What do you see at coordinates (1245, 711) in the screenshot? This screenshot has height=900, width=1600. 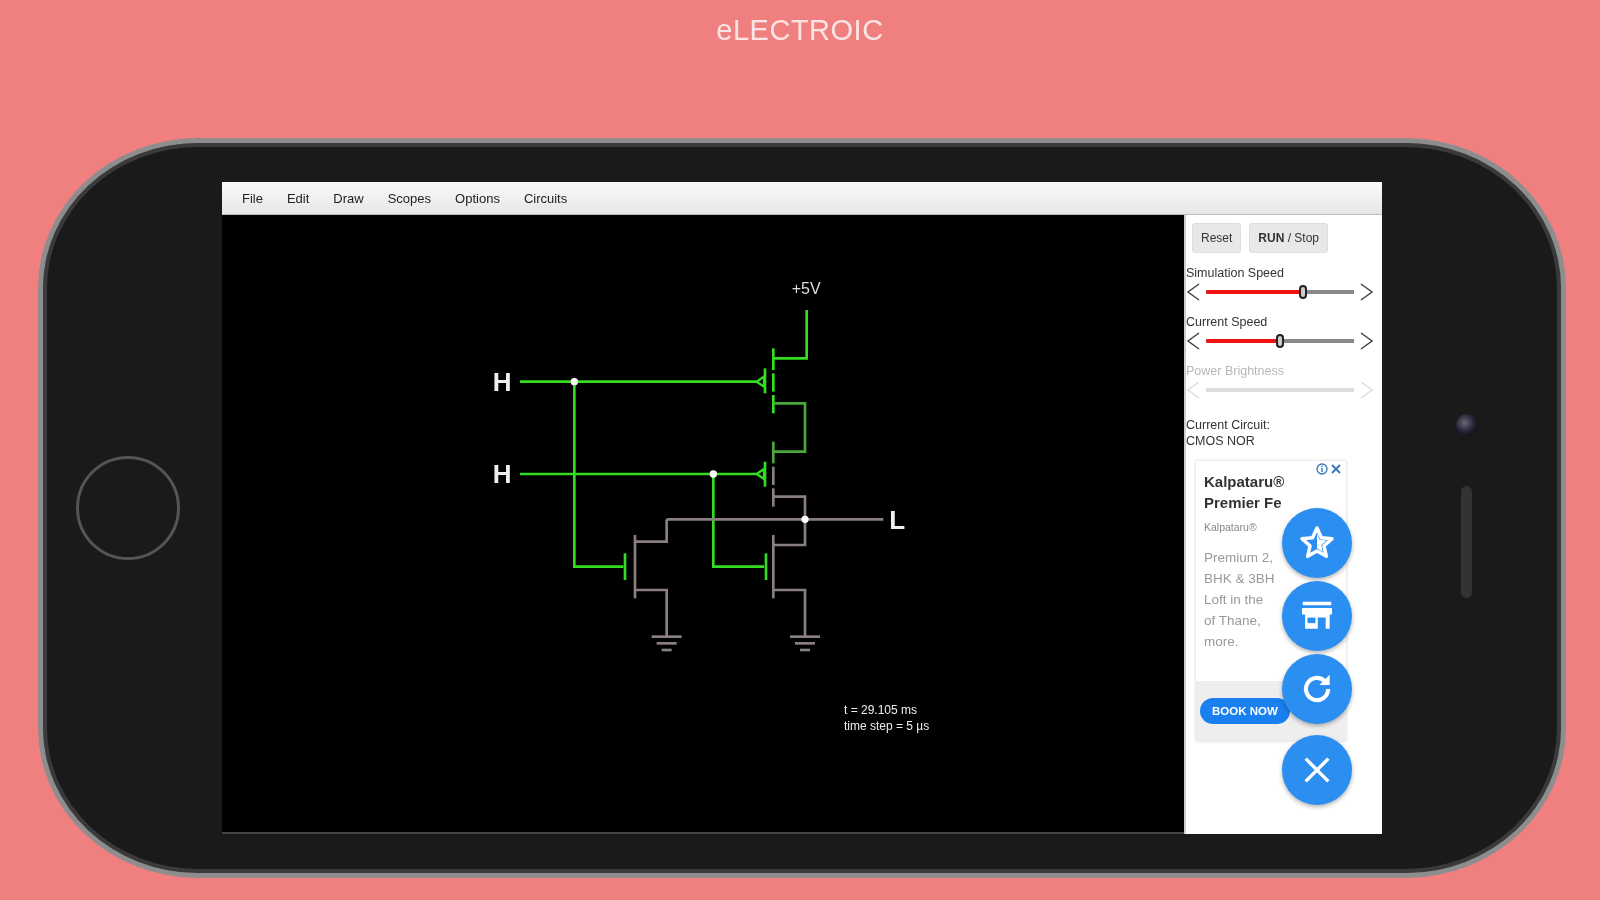 I see `book-now-button: BOOK NOW` at bounding box center [1245, 711].